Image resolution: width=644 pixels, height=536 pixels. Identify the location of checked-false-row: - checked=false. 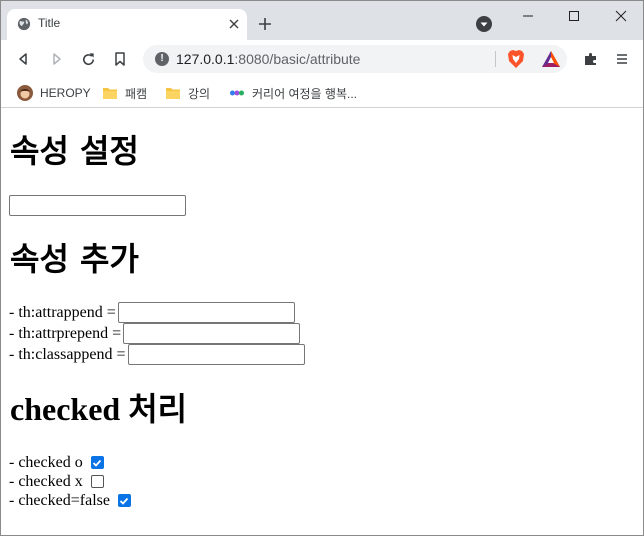
(70, 500).